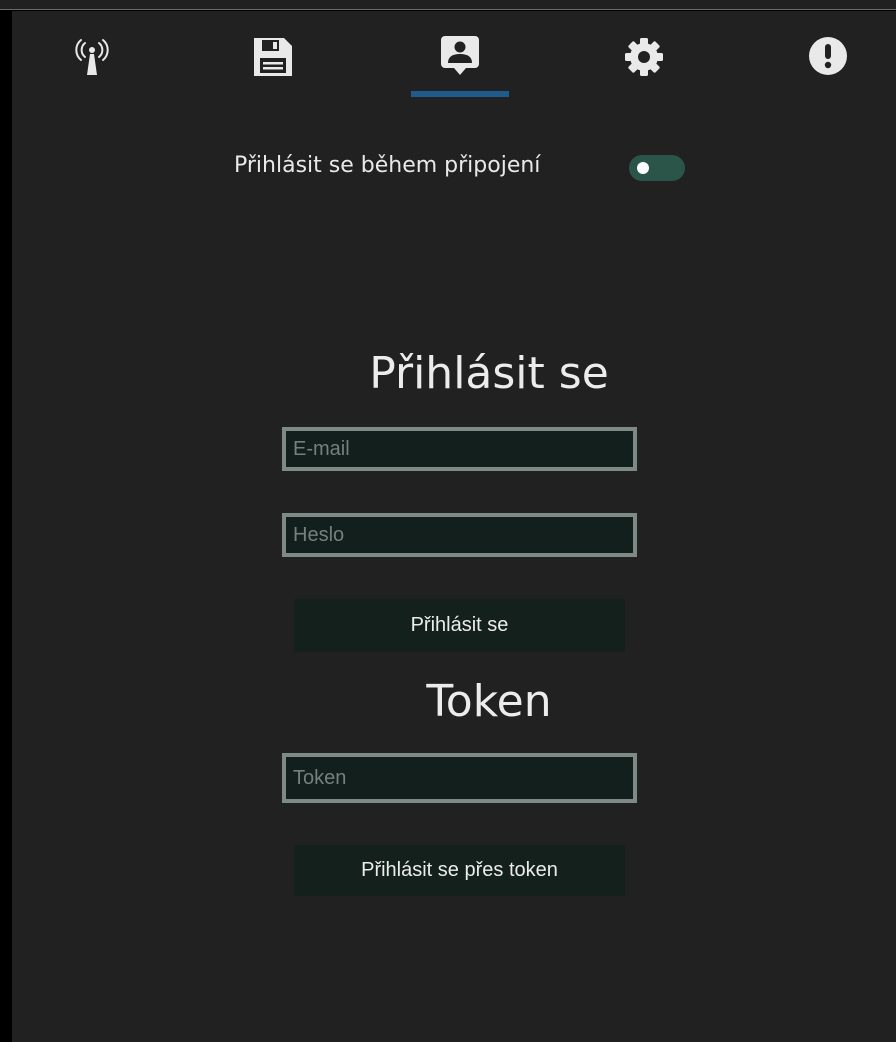 This screenshot has height=1042, width=896. Describe the element at coordinates (489, 701) in the screenshot. I see `token-heading: Token` at that location.